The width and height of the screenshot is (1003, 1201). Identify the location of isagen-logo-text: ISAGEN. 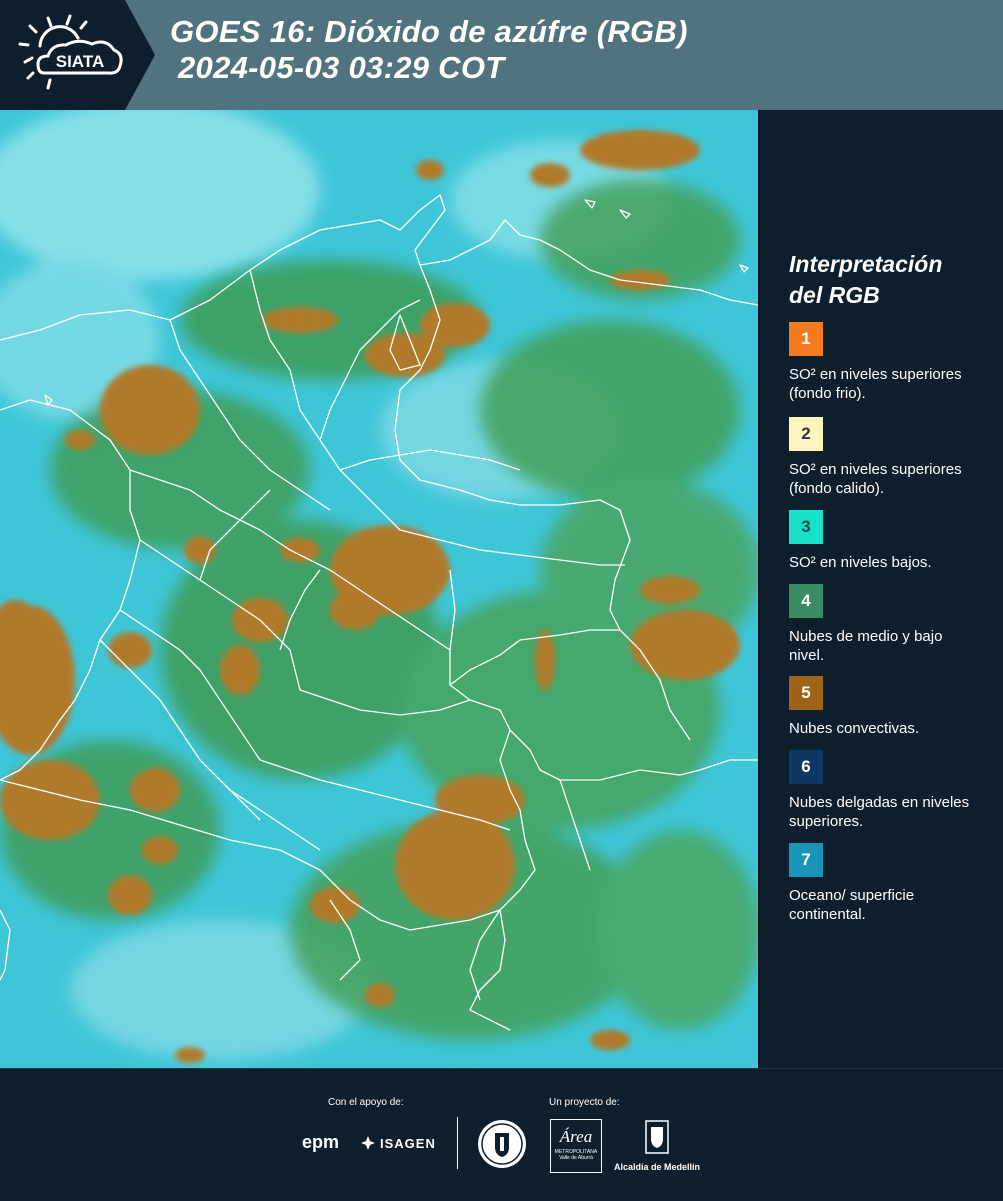
(408, 1143).